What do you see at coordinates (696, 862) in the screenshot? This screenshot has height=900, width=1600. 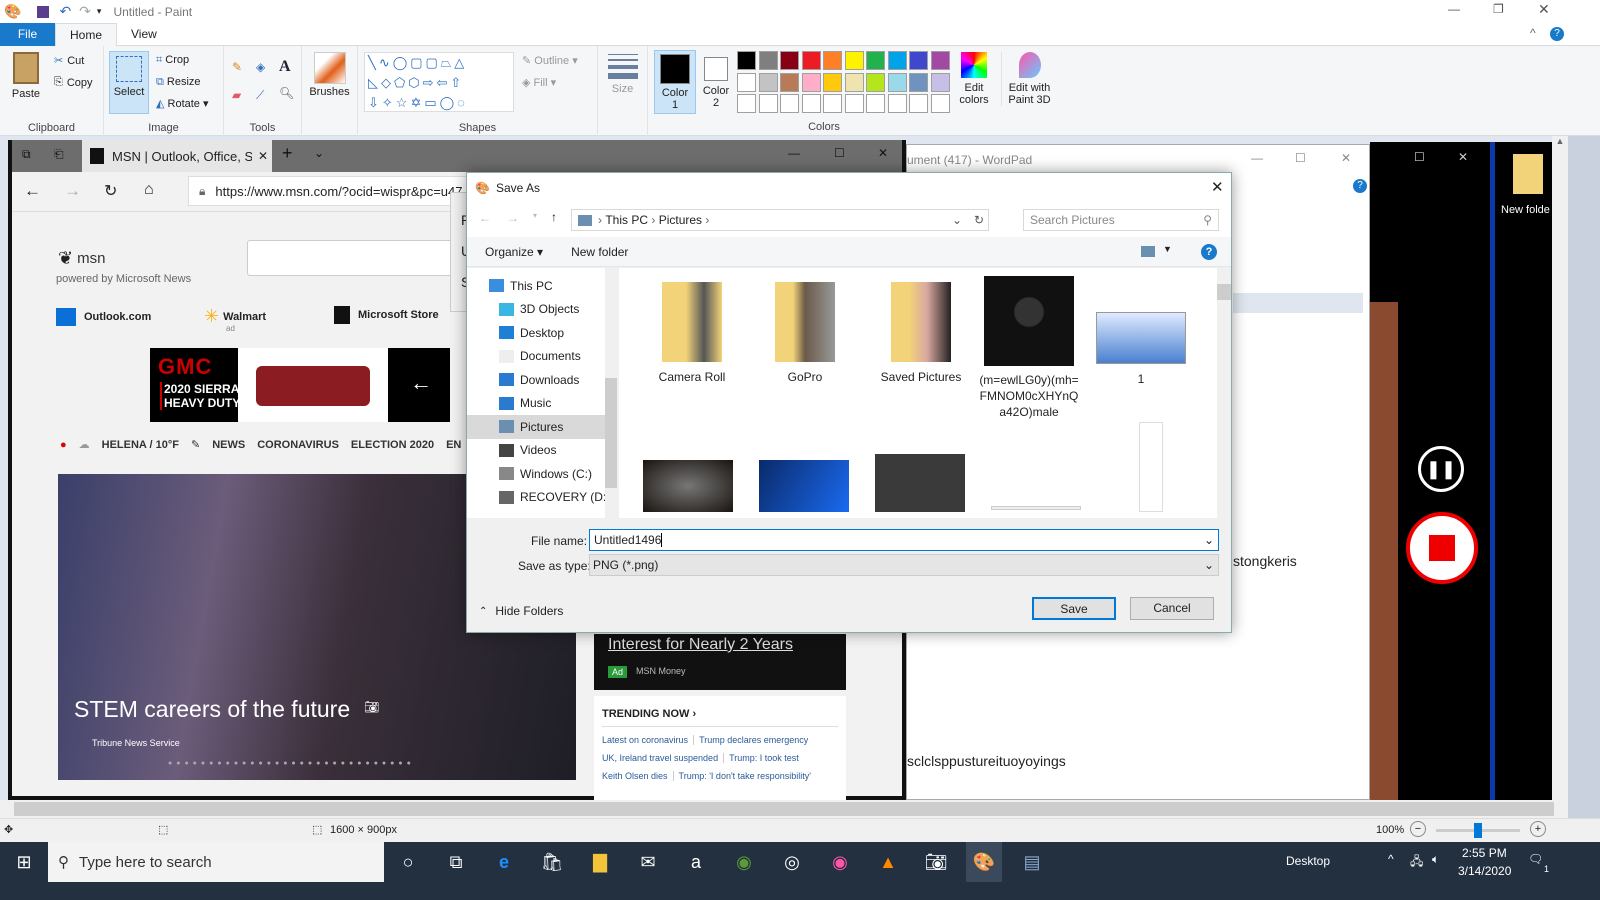 I see `amazon-icon: a` at bounding box center [696, 862].